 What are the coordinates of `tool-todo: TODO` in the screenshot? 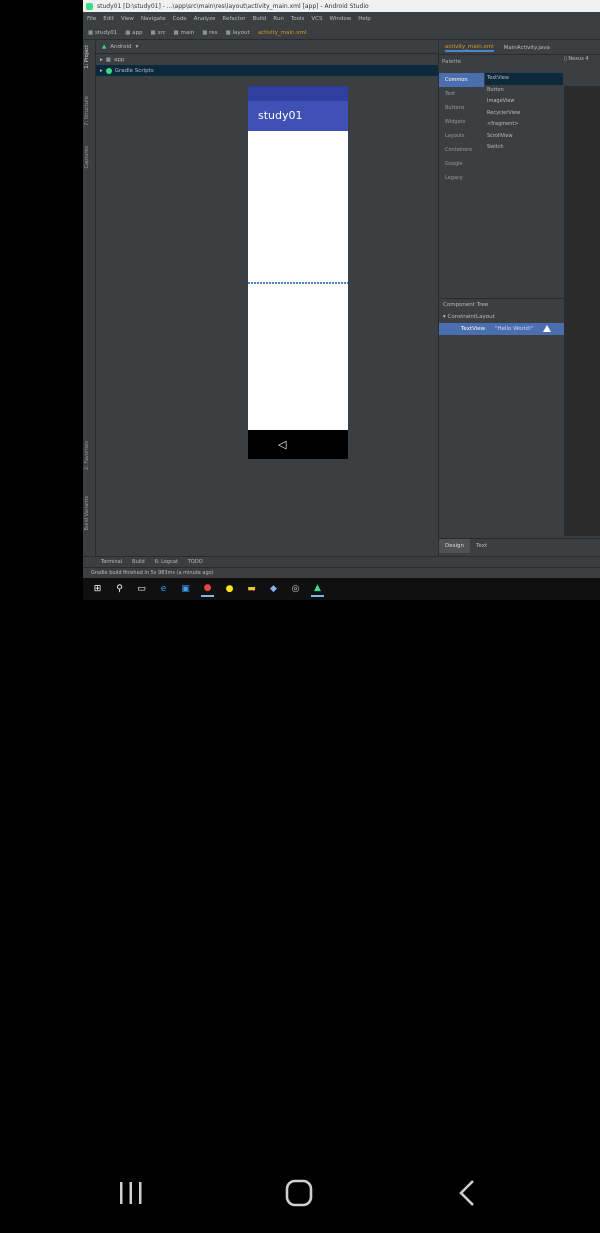 It's located at (195, 562).